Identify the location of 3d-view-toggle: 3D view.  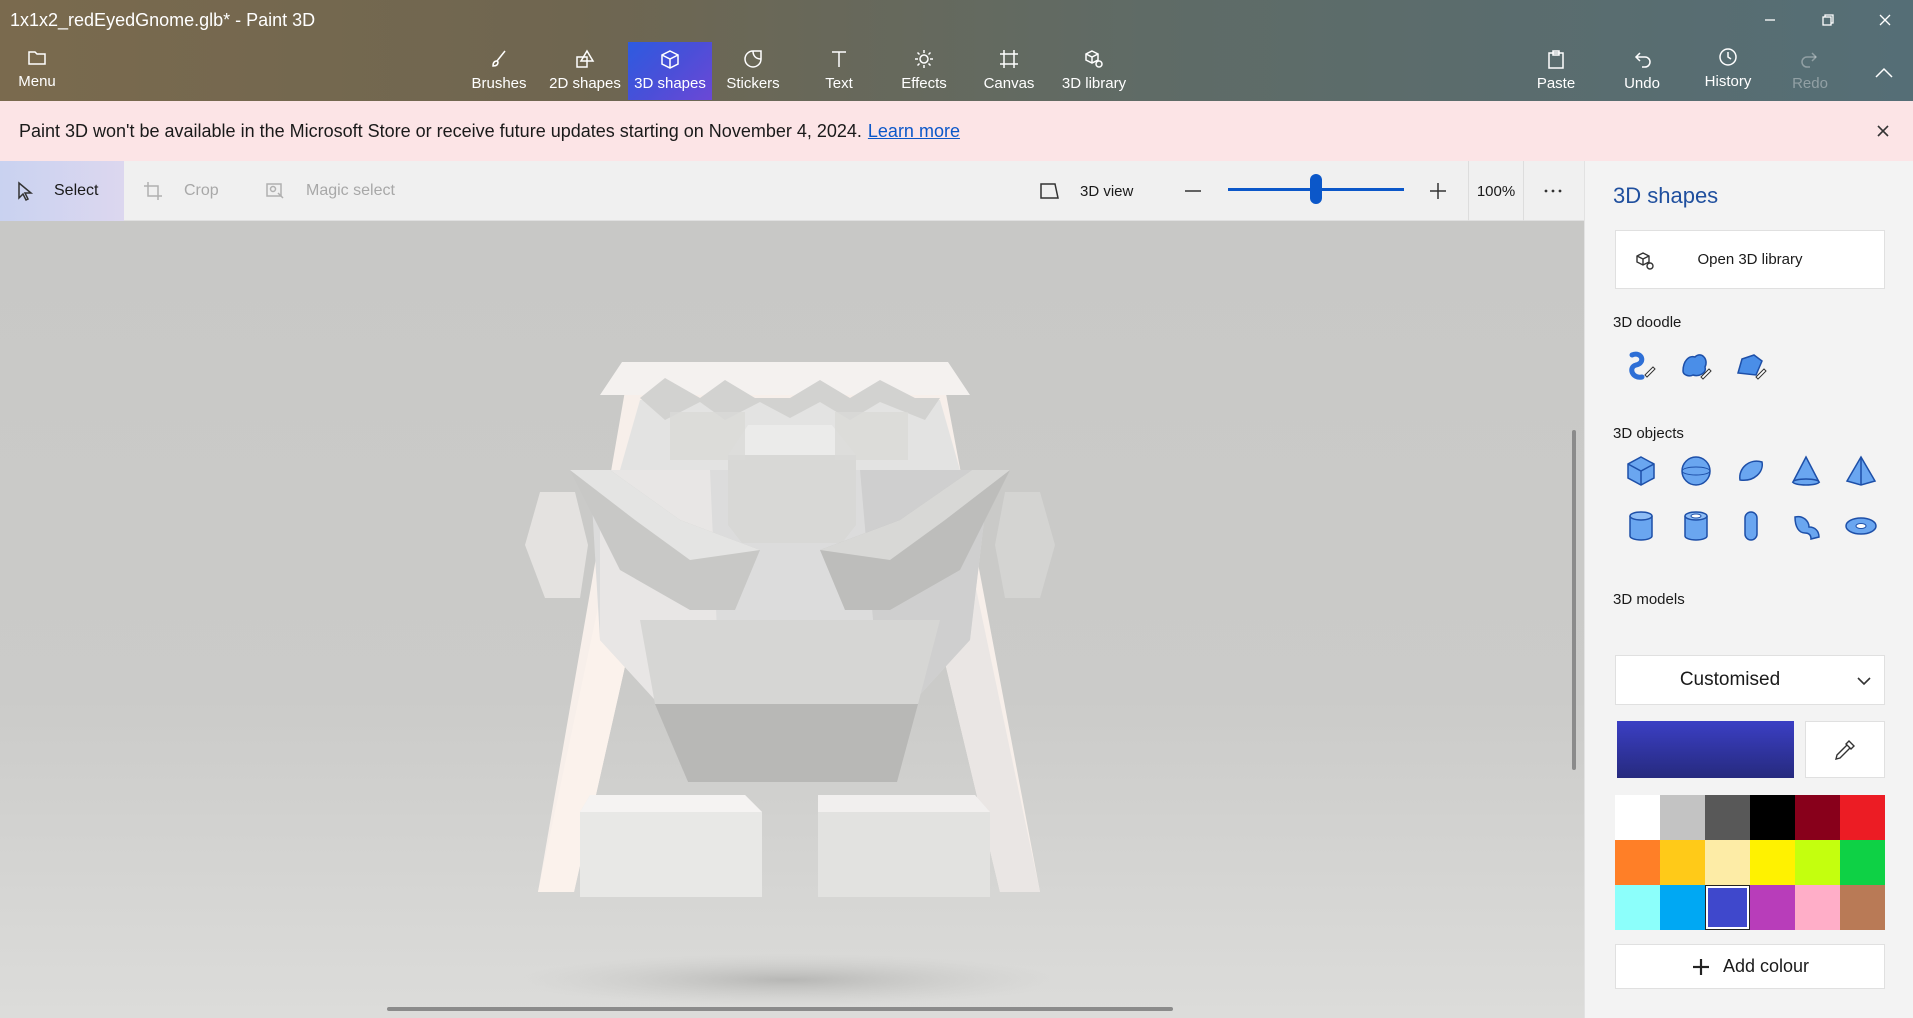
(1085, 191).